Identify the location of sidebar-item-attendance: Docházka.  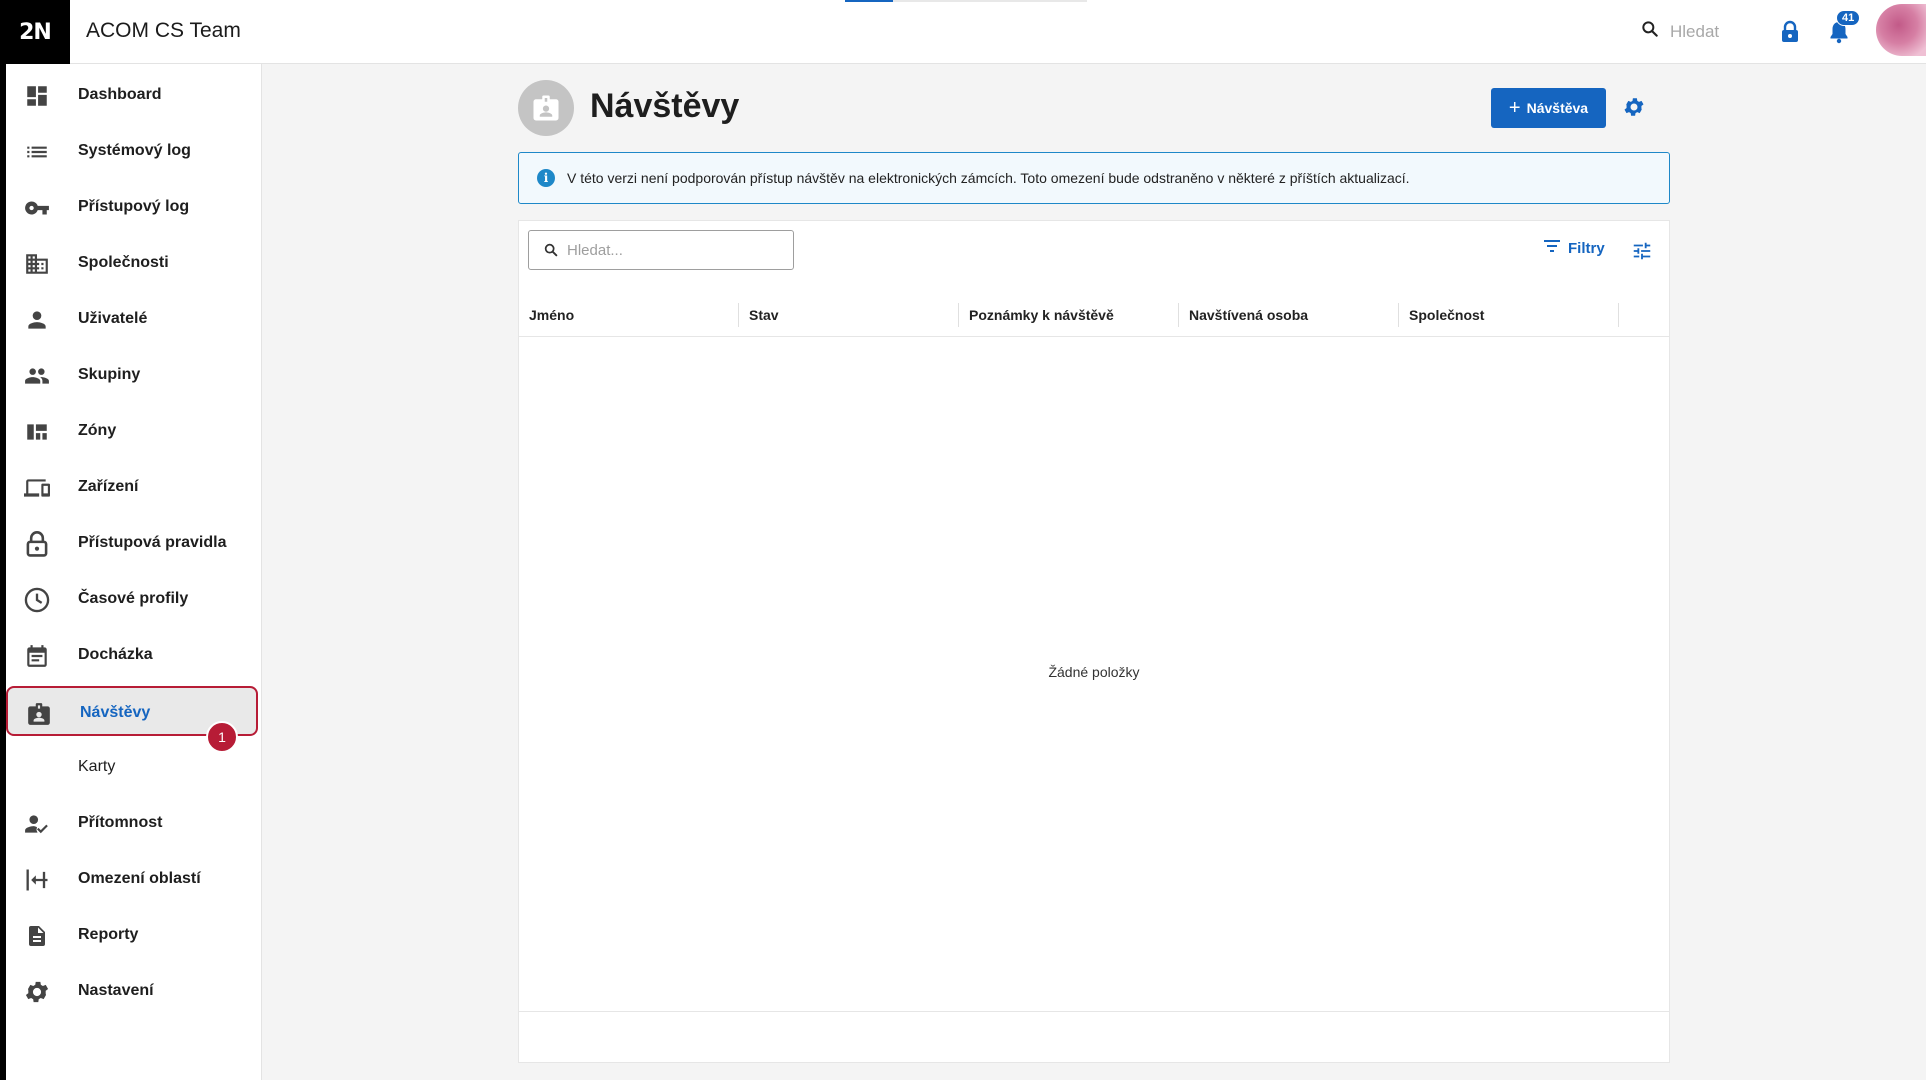
(132, 655).